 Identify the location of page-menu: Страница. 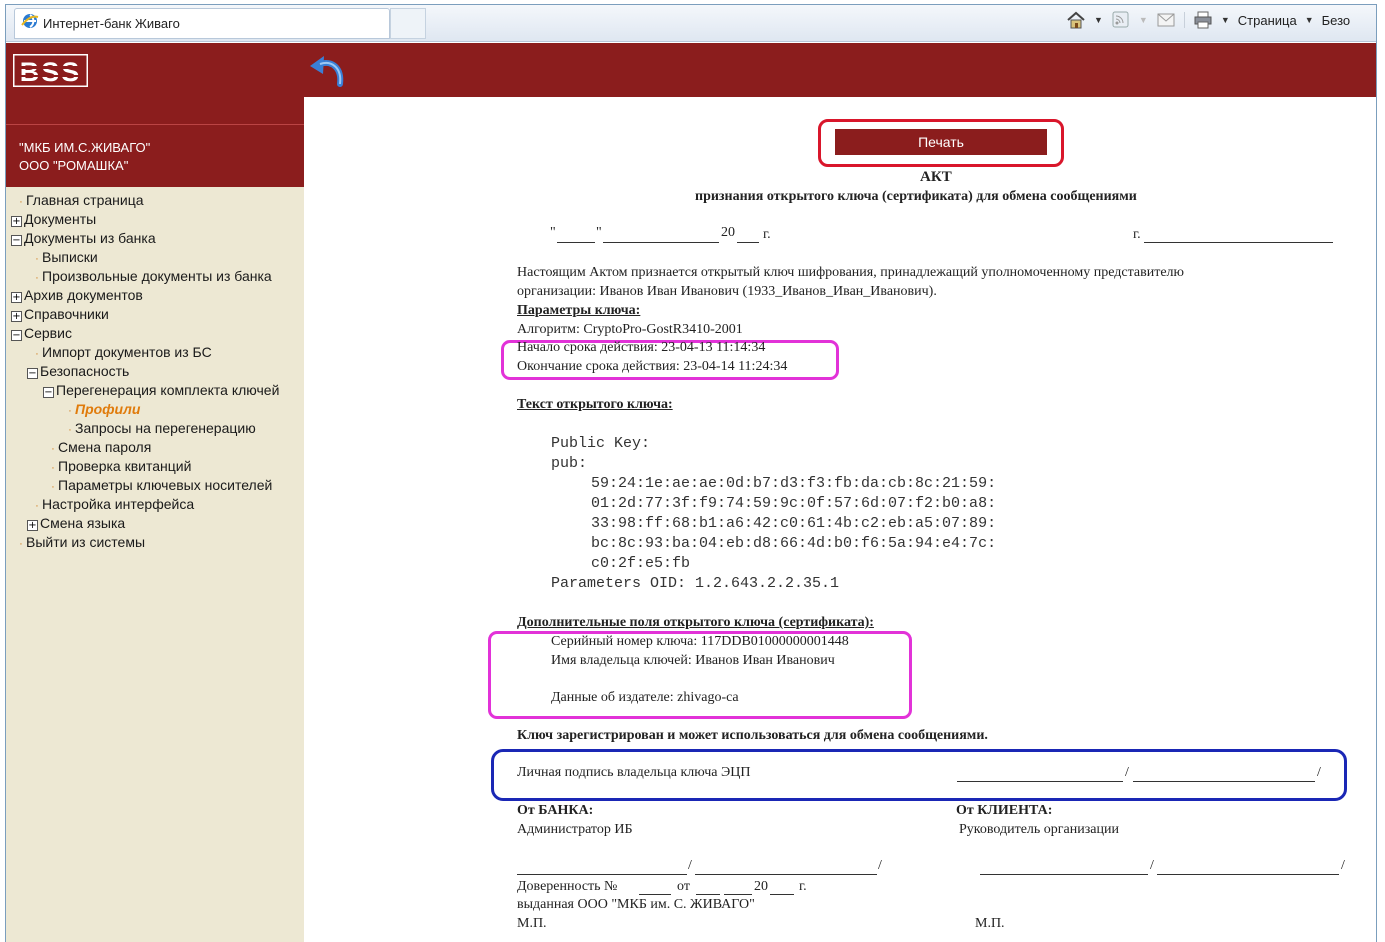
(1267, 20).